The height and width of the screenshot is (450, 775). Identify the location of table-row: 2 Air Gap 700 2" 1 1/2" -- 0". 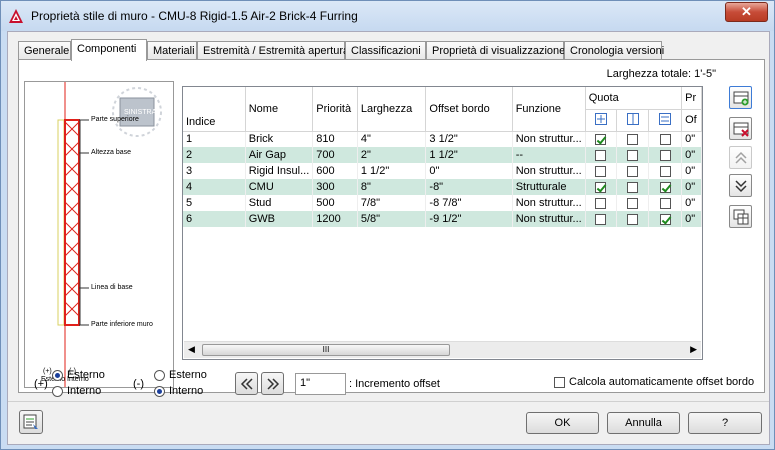
(442, 155).